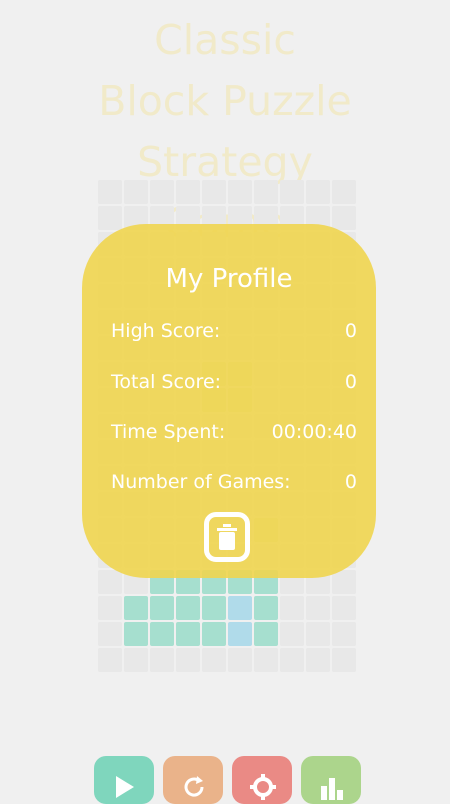 The image size is (450, 804). I want to click on restart-button, so click(193, 780).